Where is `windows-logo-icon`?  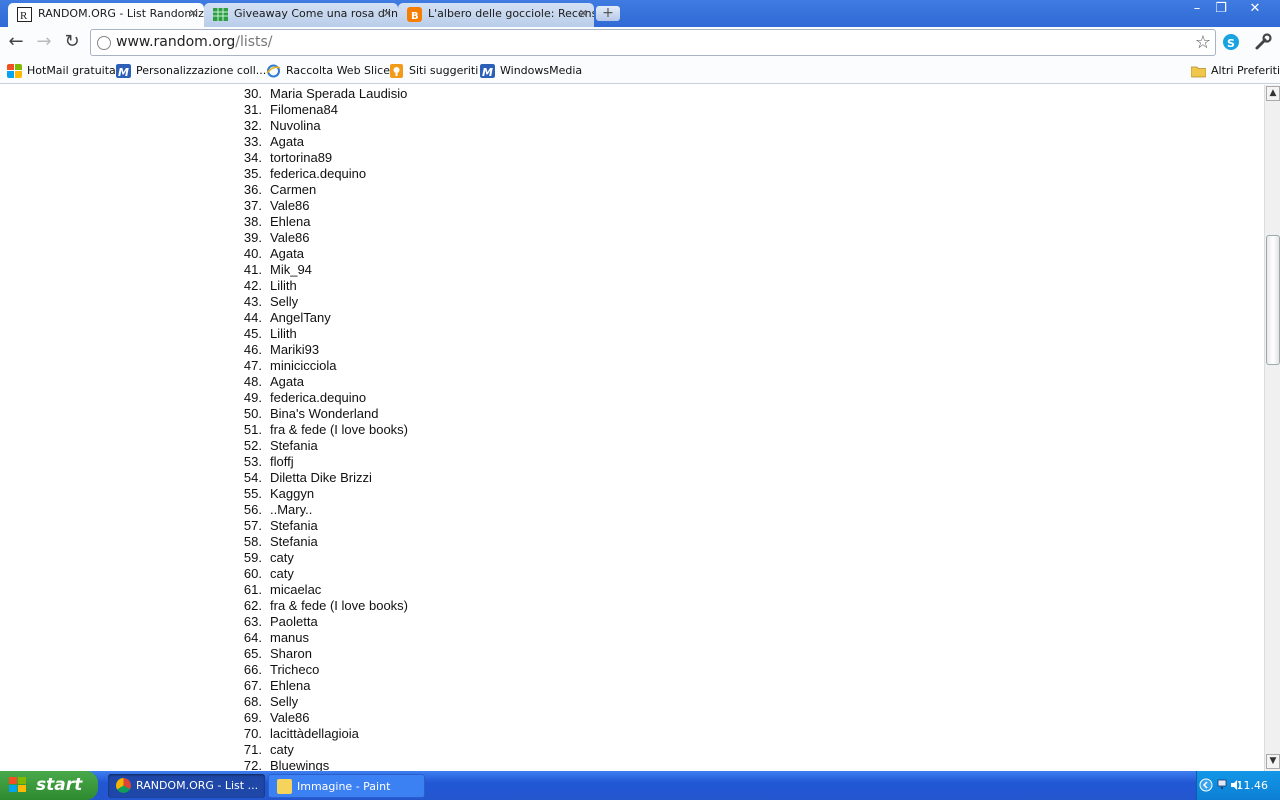
windows-logo-icon is located at coordinates (17, 784).